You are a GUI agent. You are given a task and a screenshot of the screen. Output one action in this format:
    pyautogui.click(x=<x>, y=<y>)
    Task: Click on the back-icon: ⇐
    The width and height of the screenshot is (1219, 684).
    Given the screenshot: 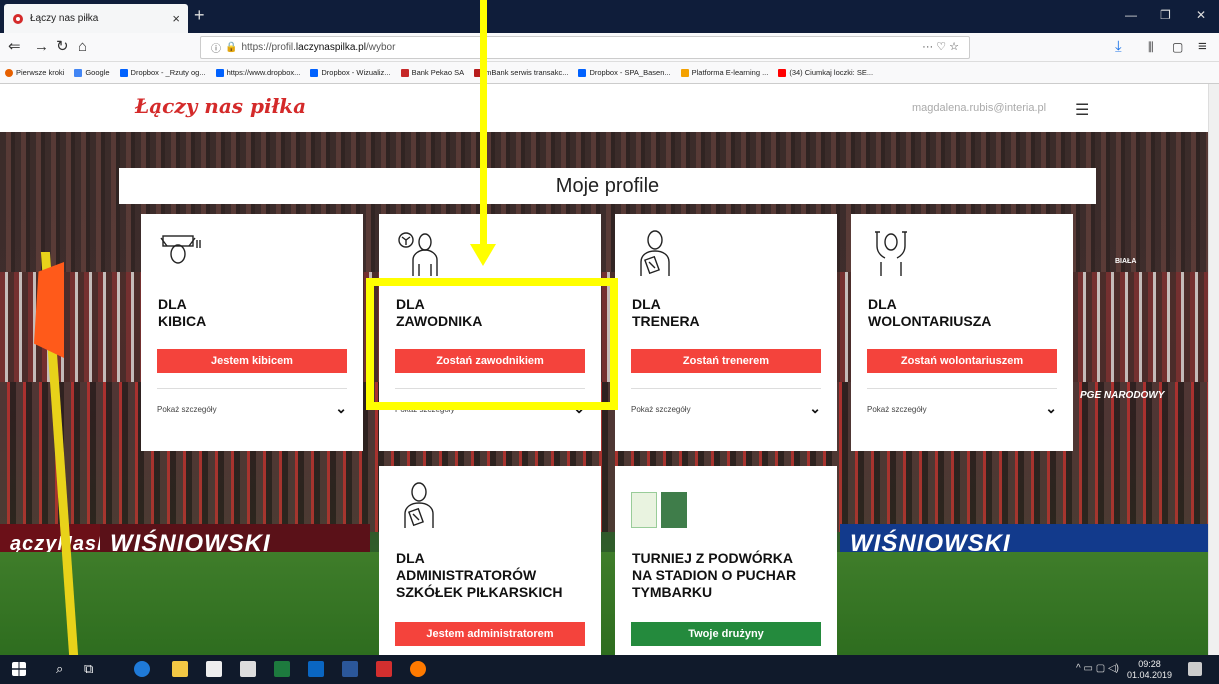 What is the action you would take?
    pyautogui.click(x=14, y=47)
    